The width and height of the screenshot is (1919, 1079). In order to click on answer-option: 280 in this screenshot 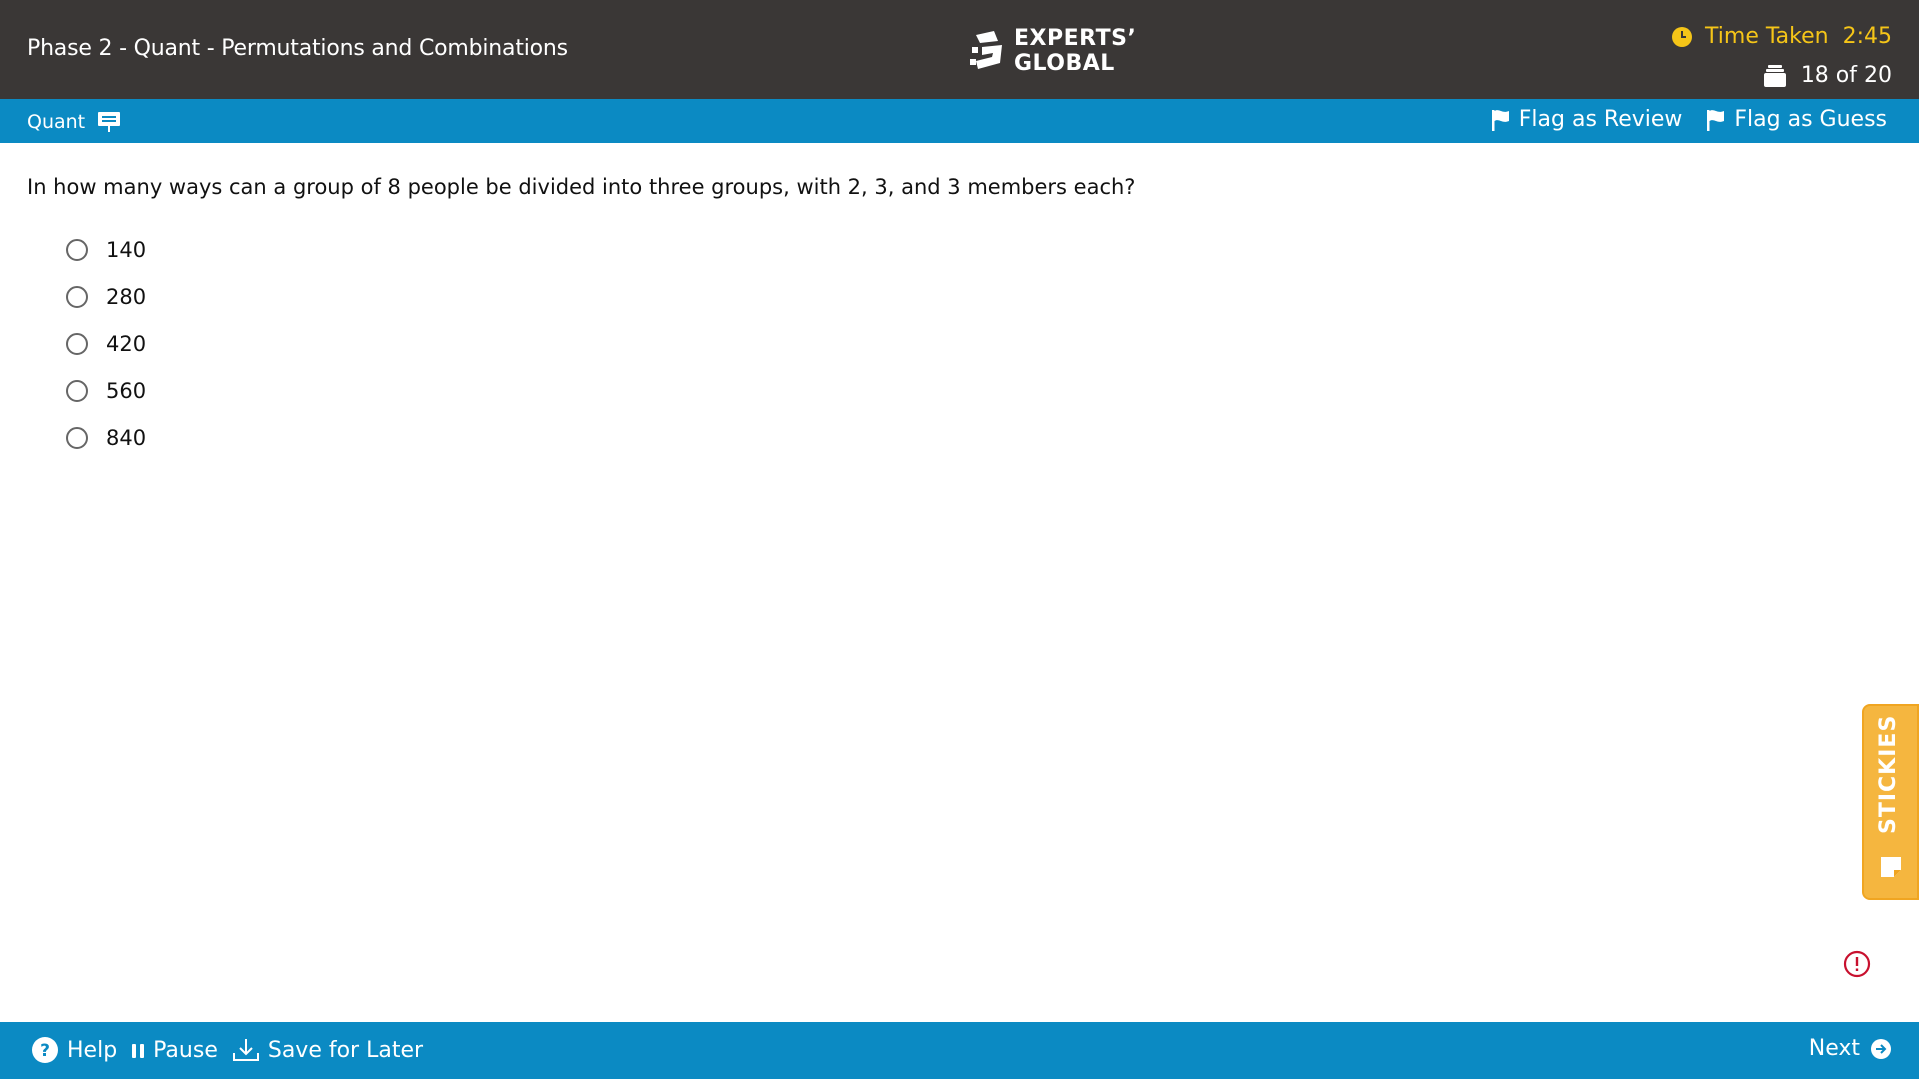, I will do `click(106, 296)`.